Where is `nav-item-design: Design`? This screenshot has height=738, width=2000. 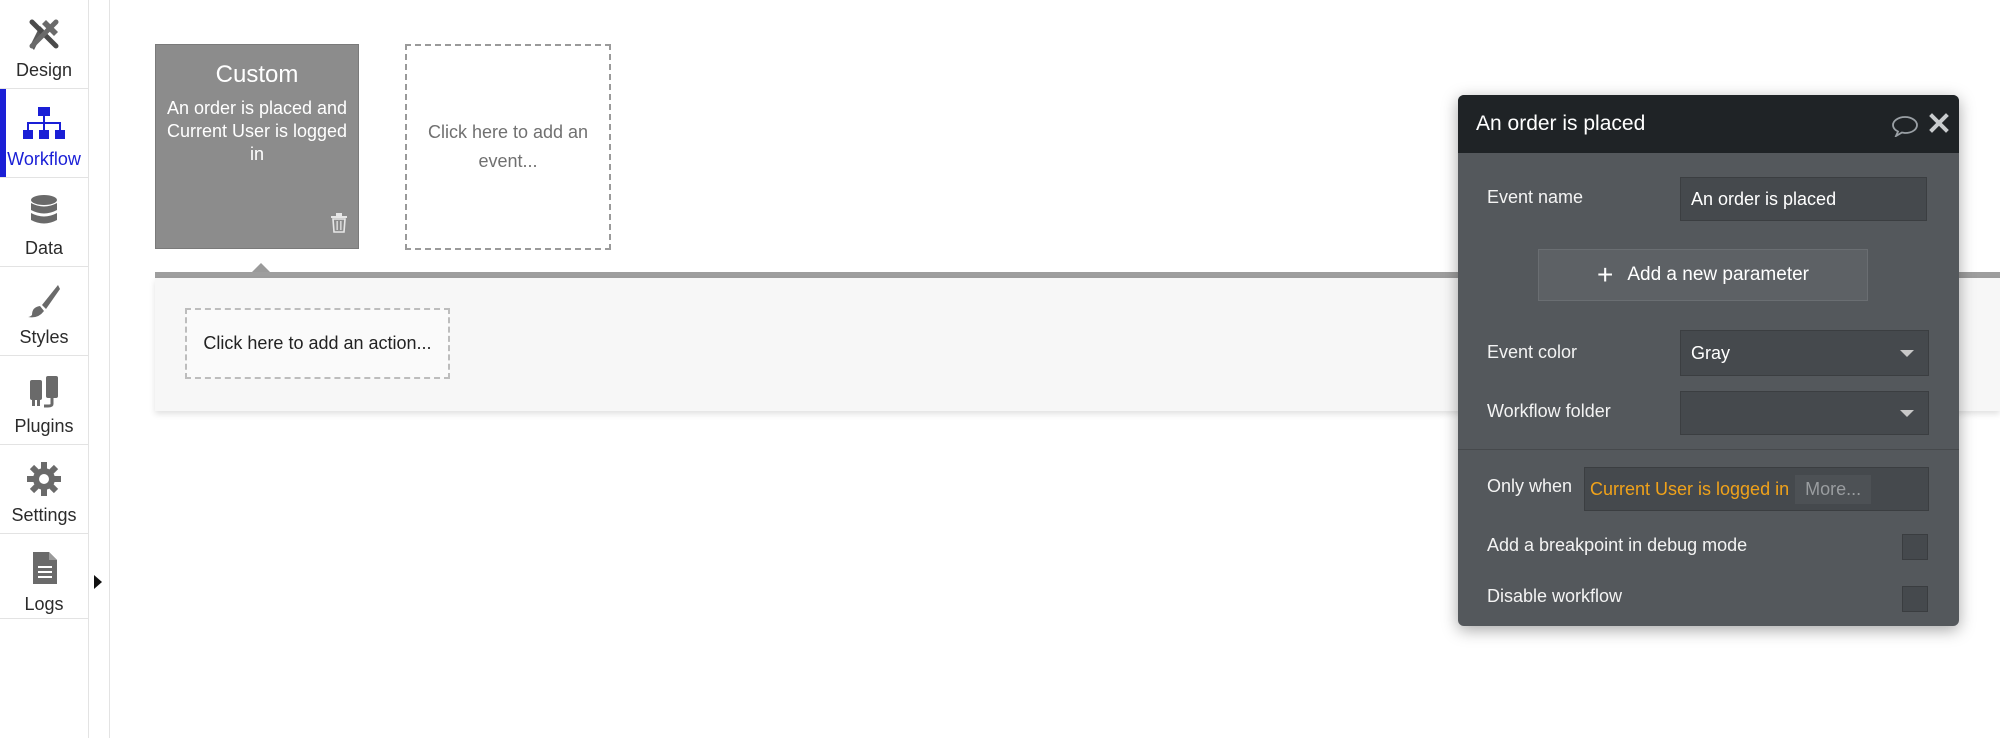
nav-item-design: Design is located at coordinates (44, 44).